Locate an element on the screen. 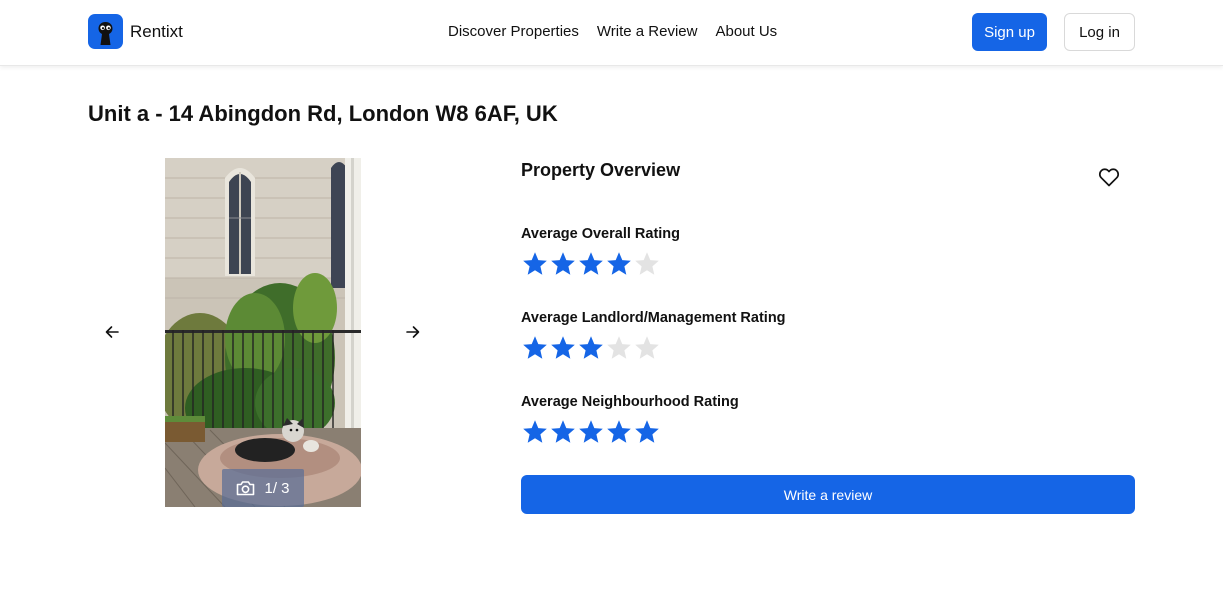 Image resolution: width=1223 pixels, height=600 pixels. nav-discover-properties: Discover Properties is located at coordinates (513, 31).